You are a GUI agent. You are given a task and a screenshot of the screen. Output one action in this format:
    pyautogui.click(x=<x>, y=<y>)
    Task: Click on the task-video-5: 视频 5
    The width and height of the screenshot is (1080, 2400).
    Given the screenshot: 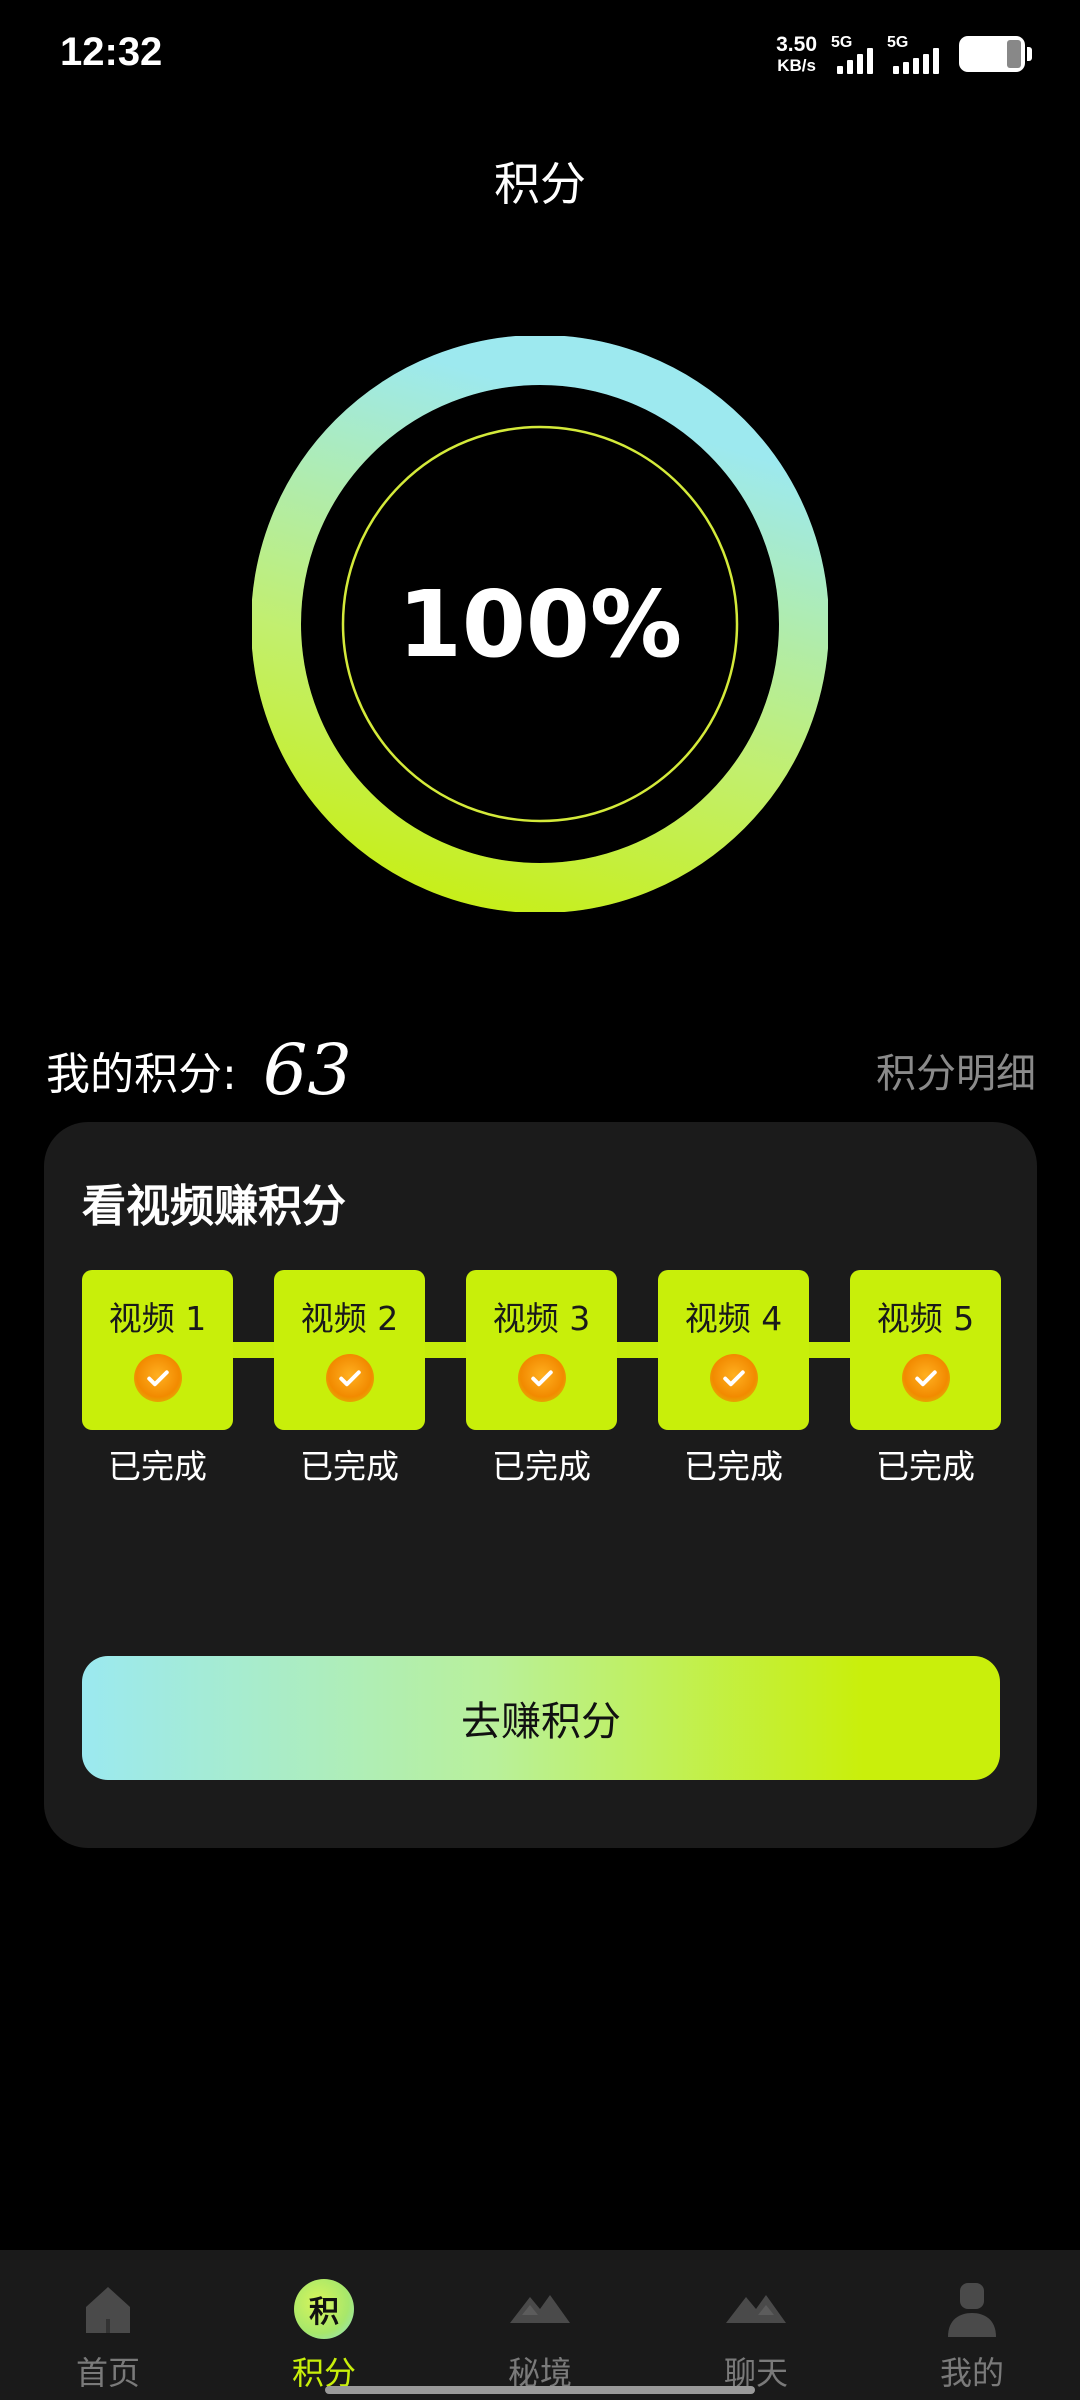 What is the action you would take?
    pyautogui.click(x=925, y=1350)
    